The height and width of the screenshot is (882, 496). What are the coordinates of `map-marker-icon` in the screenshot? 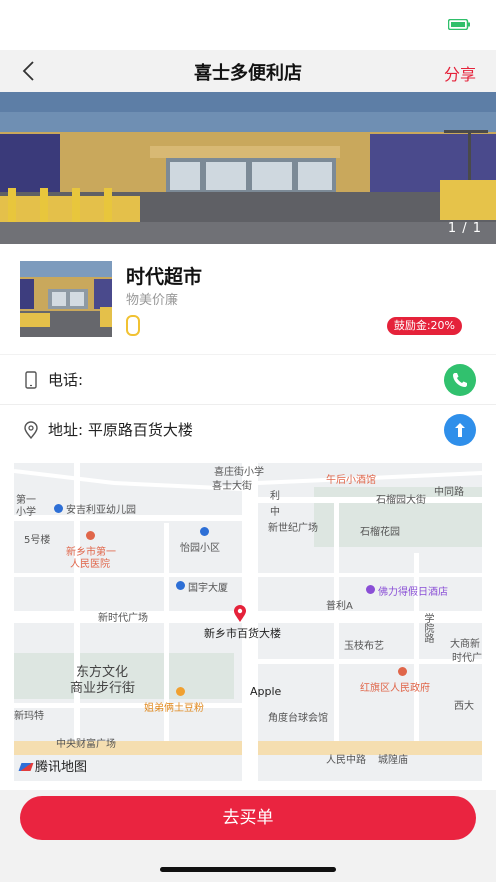 It's located at (240, 613).